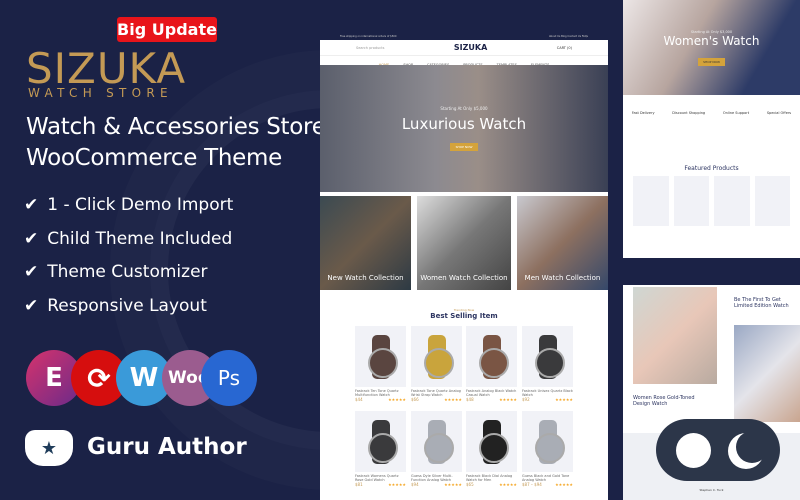 The image size is (800, 500). Describe the element at coordinates (779, 113) in the screenshot. I see `service-item: Special Offers` at that location.